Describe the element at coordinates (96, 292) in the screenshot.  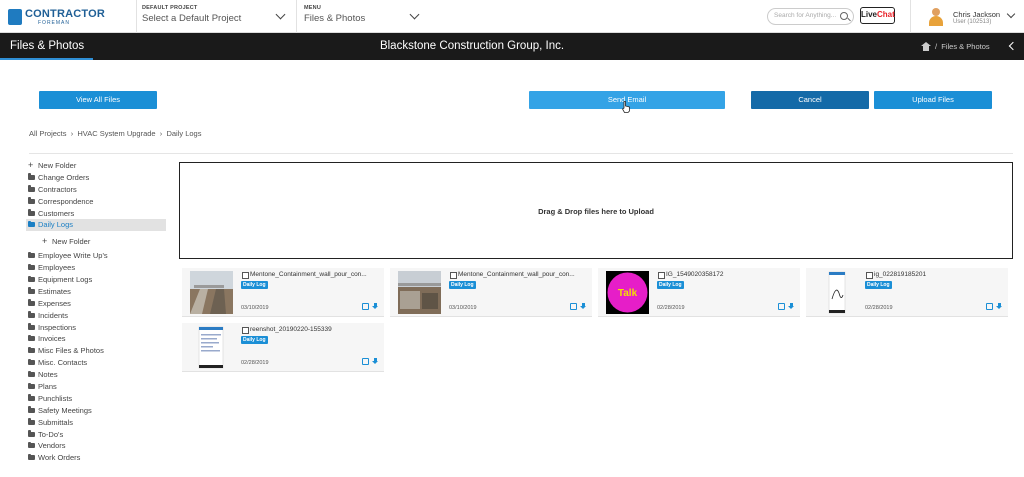
I see `sidebar-item-estimates: Estimates` at that location.